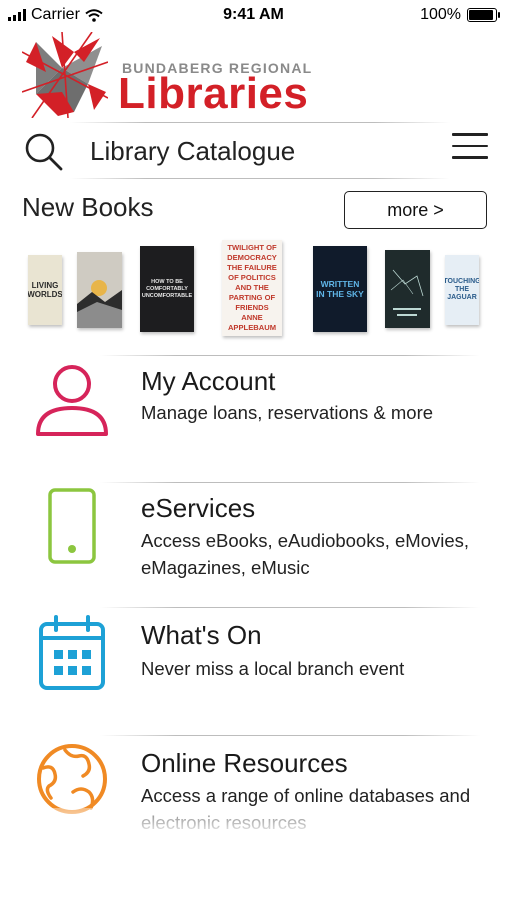 The width and height of the screenshot is (507, 900). I want to click on calendar-icon, so click(72, 652).